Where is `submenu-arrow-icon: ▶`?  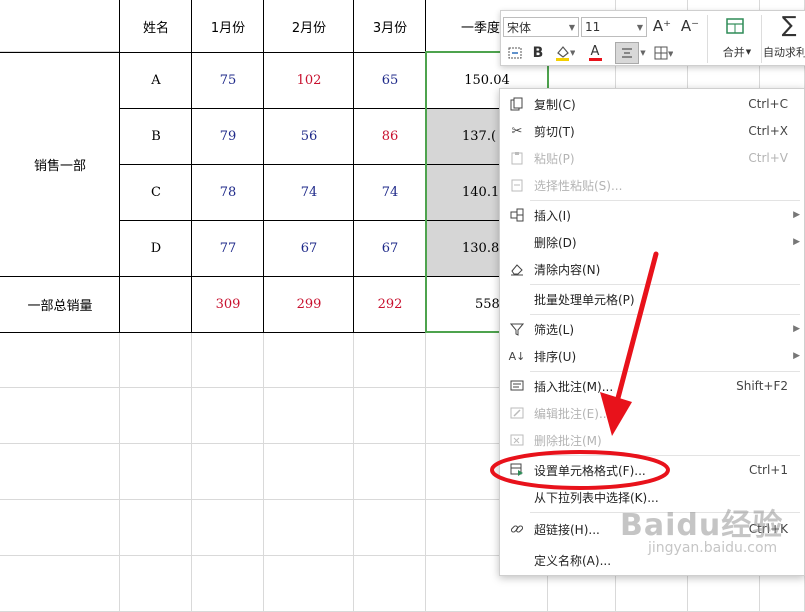
submenu-arrow-icon: ▶ is located at coordinates (796, 329).